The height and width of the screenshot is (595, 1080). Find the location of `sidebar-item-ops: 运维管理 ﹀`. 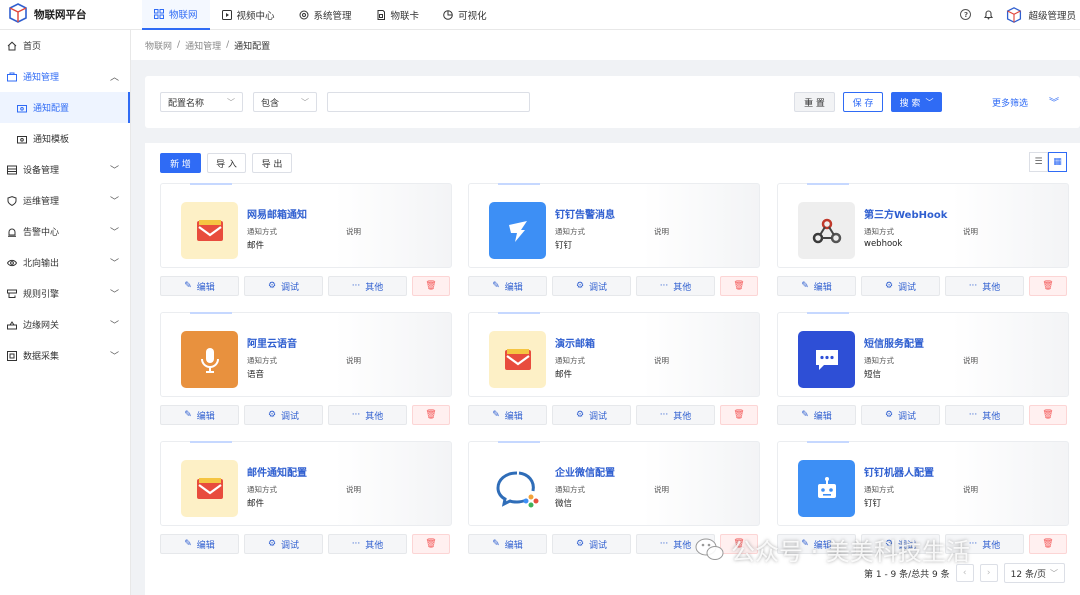

sidebar-item-ops: 运维管理 ﹀ is located at coordinates (65, 200).